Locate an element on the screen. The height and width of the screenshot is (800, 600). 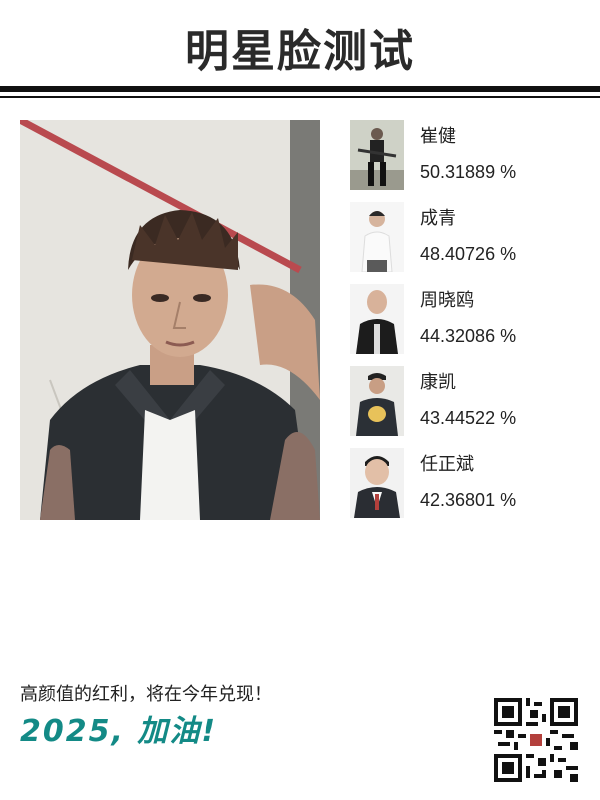
header-divider-thin is located at coordinates (300, 97).